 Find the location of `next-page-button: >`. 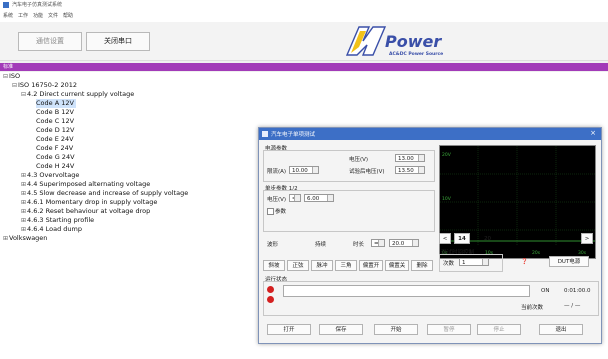

next-page-button: > is located at coordinates (587, 238).